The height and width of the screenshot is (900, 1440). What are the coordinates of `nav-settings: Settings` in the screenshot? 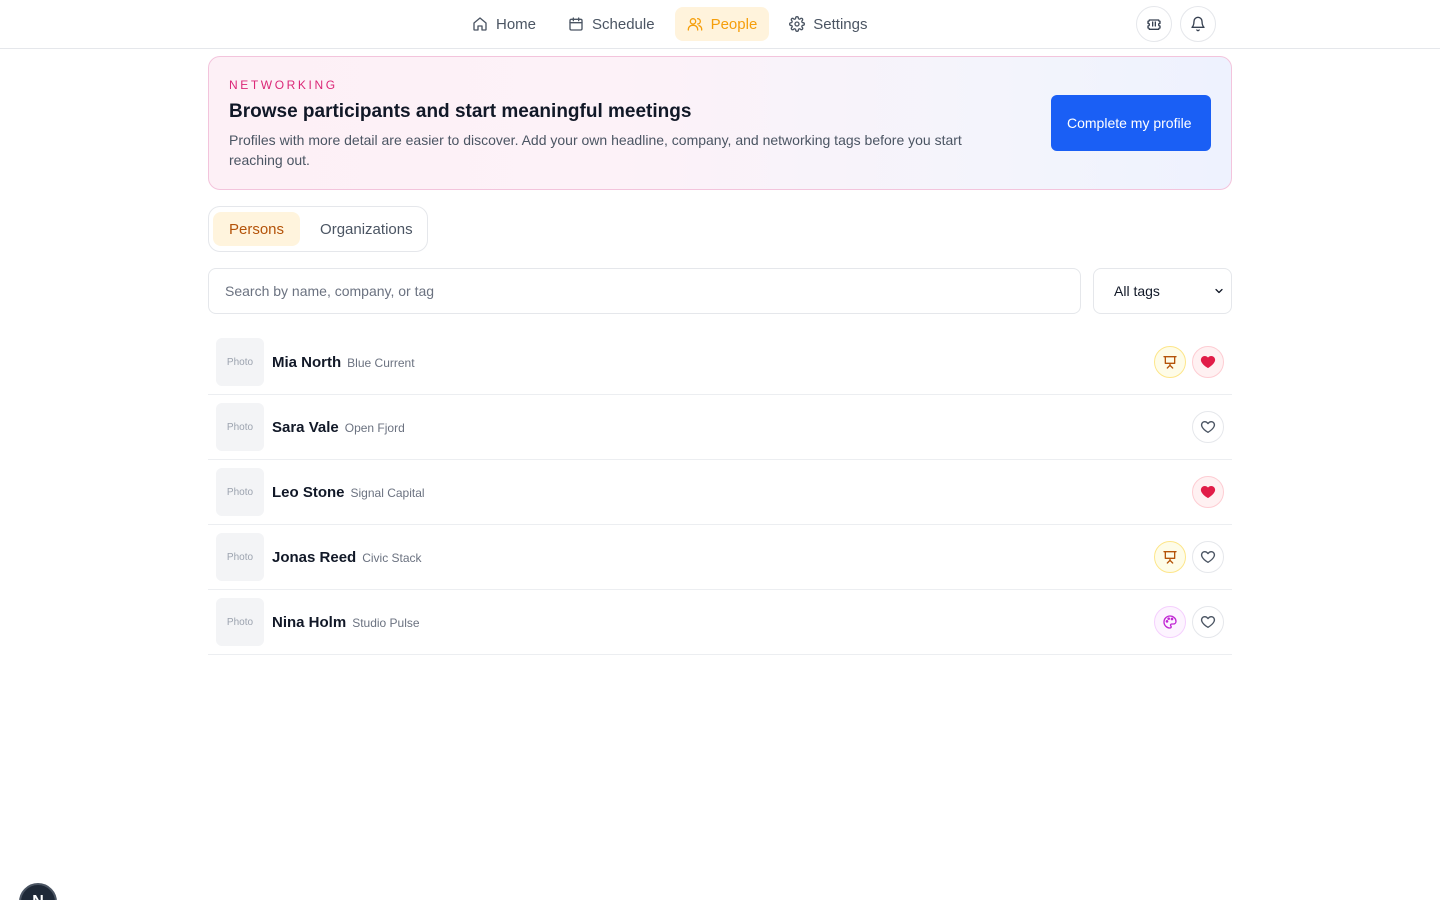 It's located at (828, 24).